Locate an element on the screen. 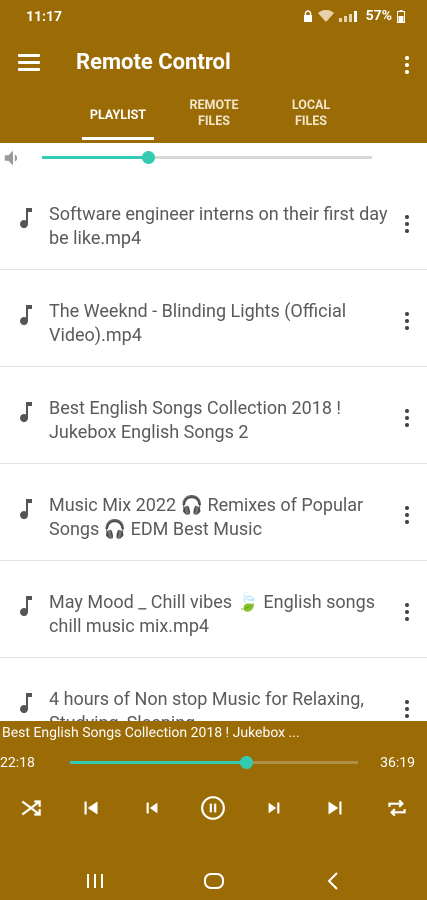  home-icon is located at coordinates (214, 881).